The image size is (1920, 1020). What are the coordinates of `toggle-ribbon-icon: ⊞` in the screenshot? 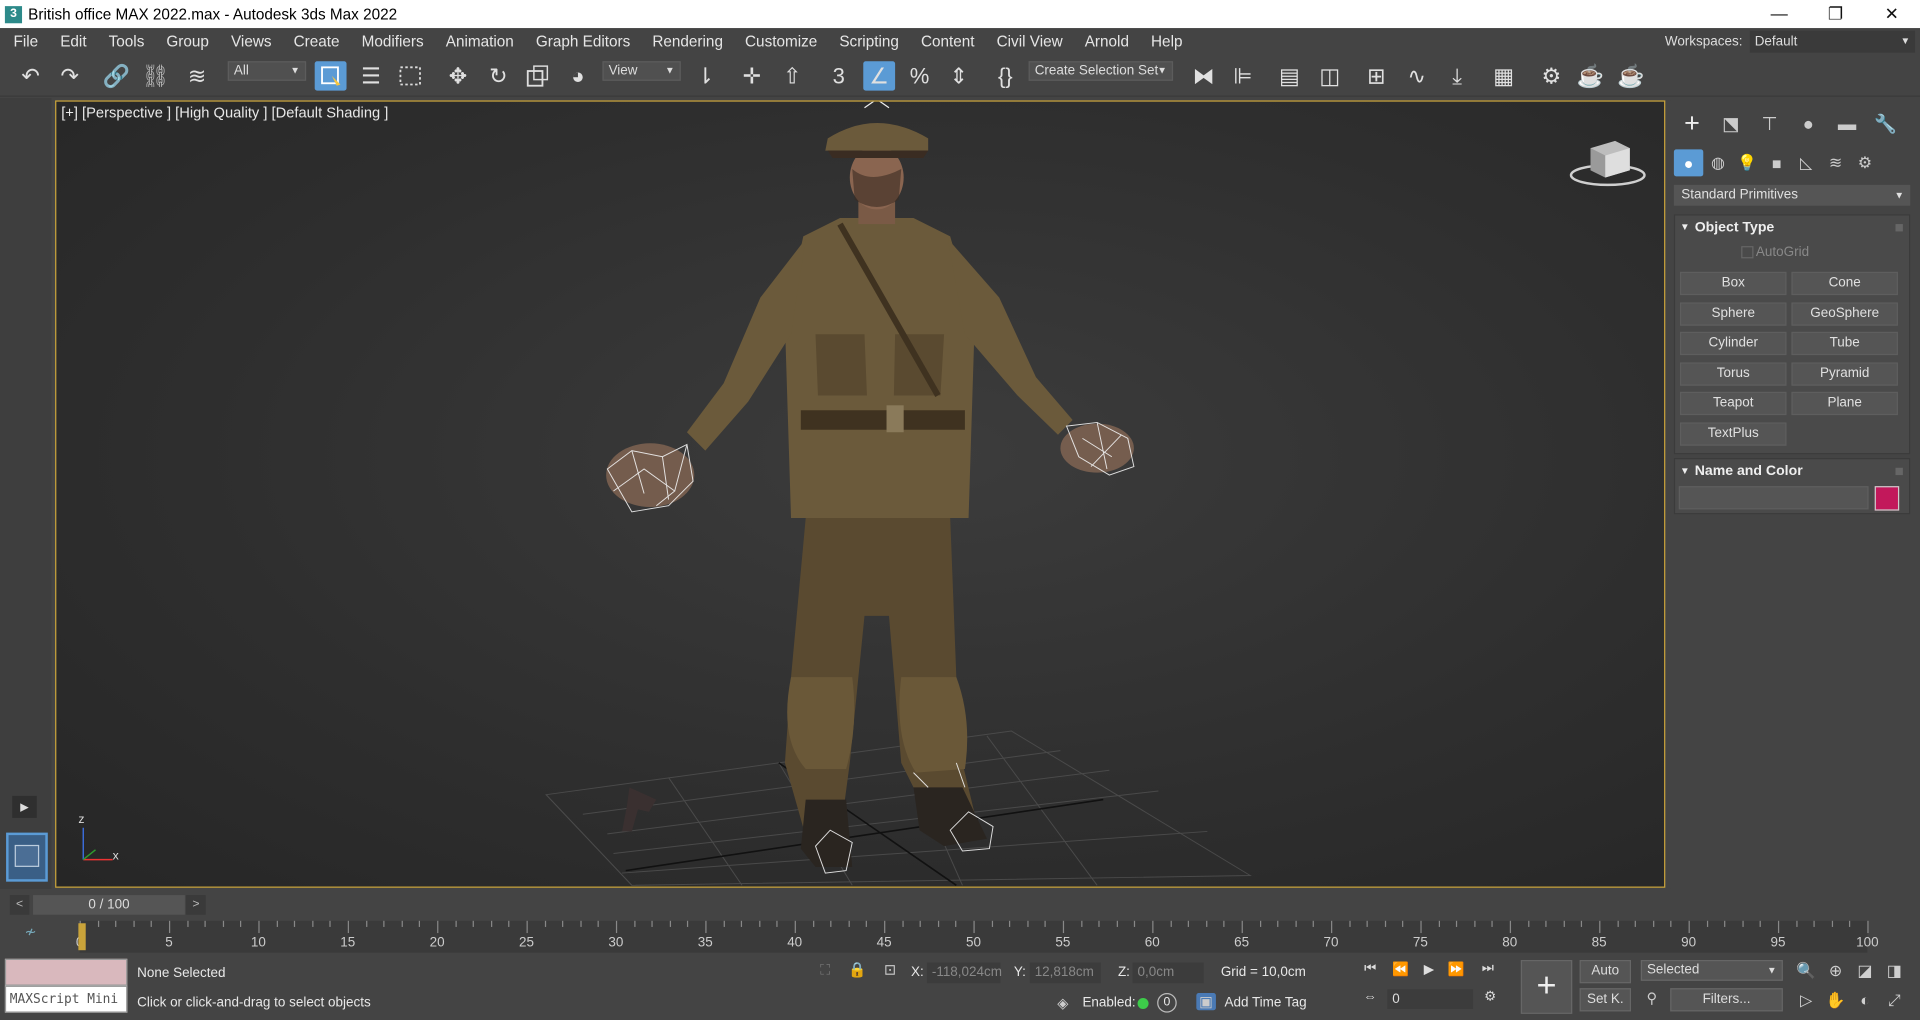 It's located at (1376, 75).